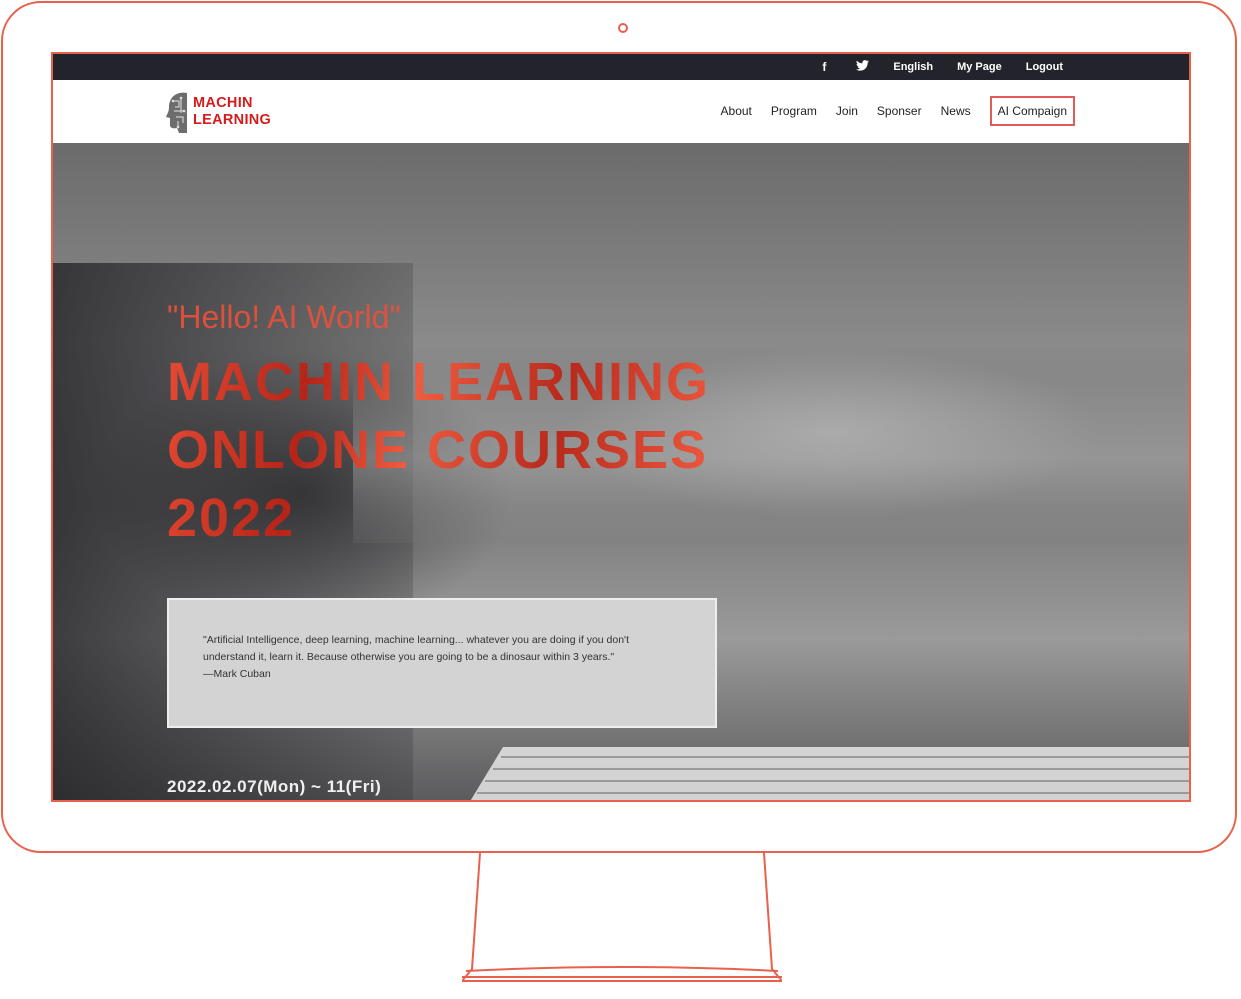 Image resolution: width=1241 pixels, height=999 pixels. I want to click on course-dates: 2022.02.07(Mon) ~ 11(Fri), so click(274, 786).